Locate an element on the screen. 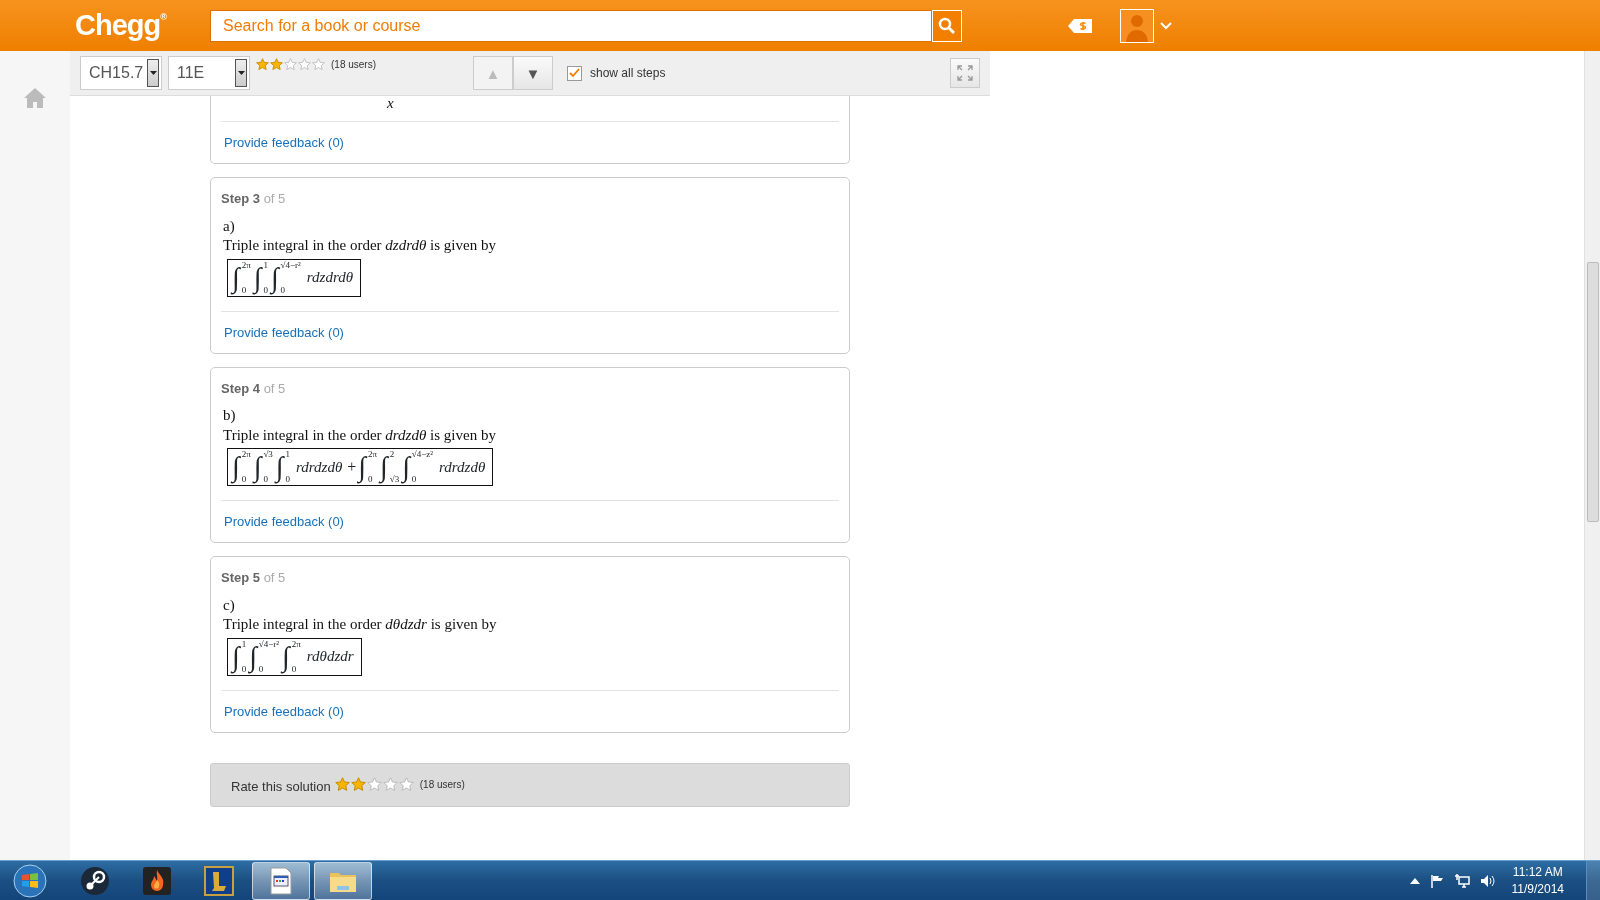 The image size is (1600, 900). search-button is located at coordinates (947, 25).